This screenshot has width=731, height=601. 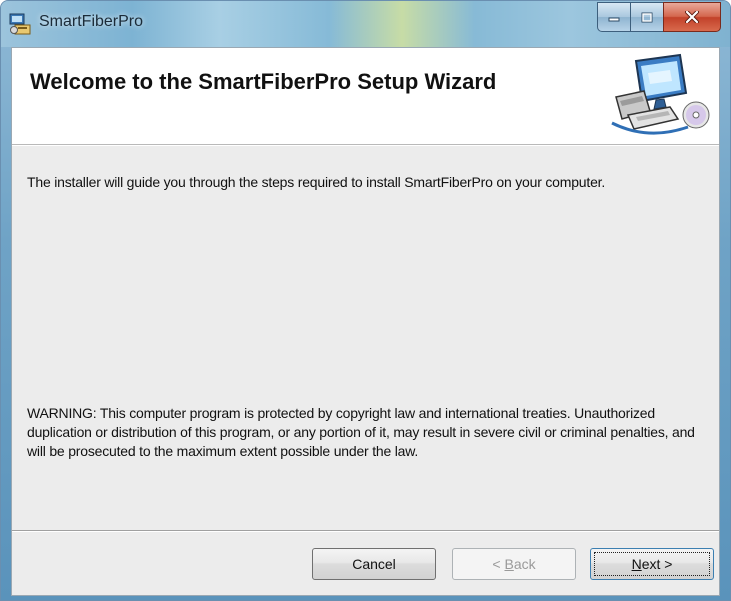 I want to click on cancel-label: Cancel, so click(x=374, y=564).